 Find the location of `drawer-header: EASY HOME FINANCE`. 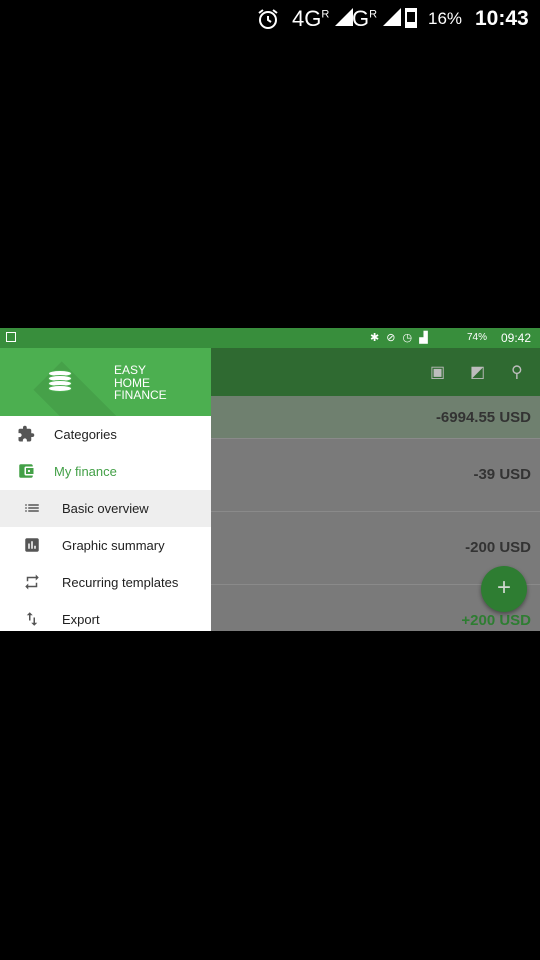

drawer-header: EASY HOME FINANCE is located at coordinates (105, 382).